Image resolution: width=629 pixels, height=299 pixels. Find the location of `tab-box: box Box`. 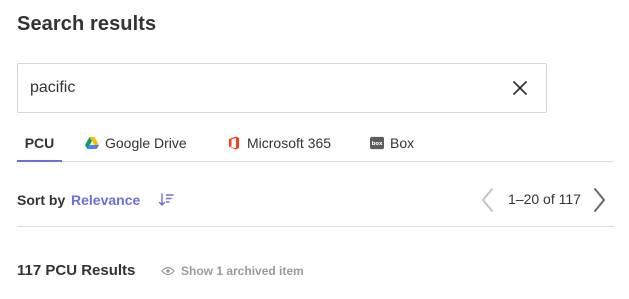

tab-box: box Box is located at coordinates (392, 144).